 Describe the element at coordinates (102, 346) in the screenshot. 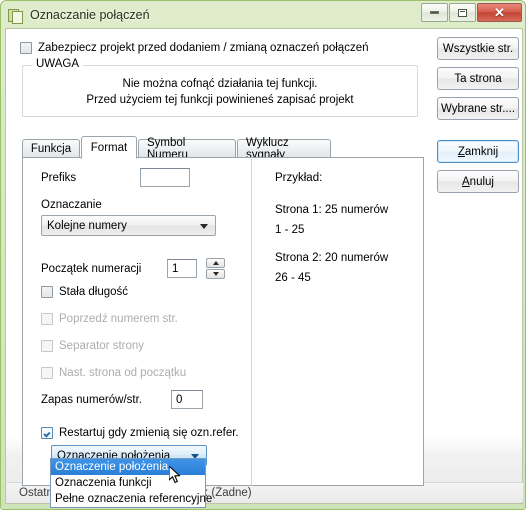

I see `page-separator-label: Separator strony` at that location.